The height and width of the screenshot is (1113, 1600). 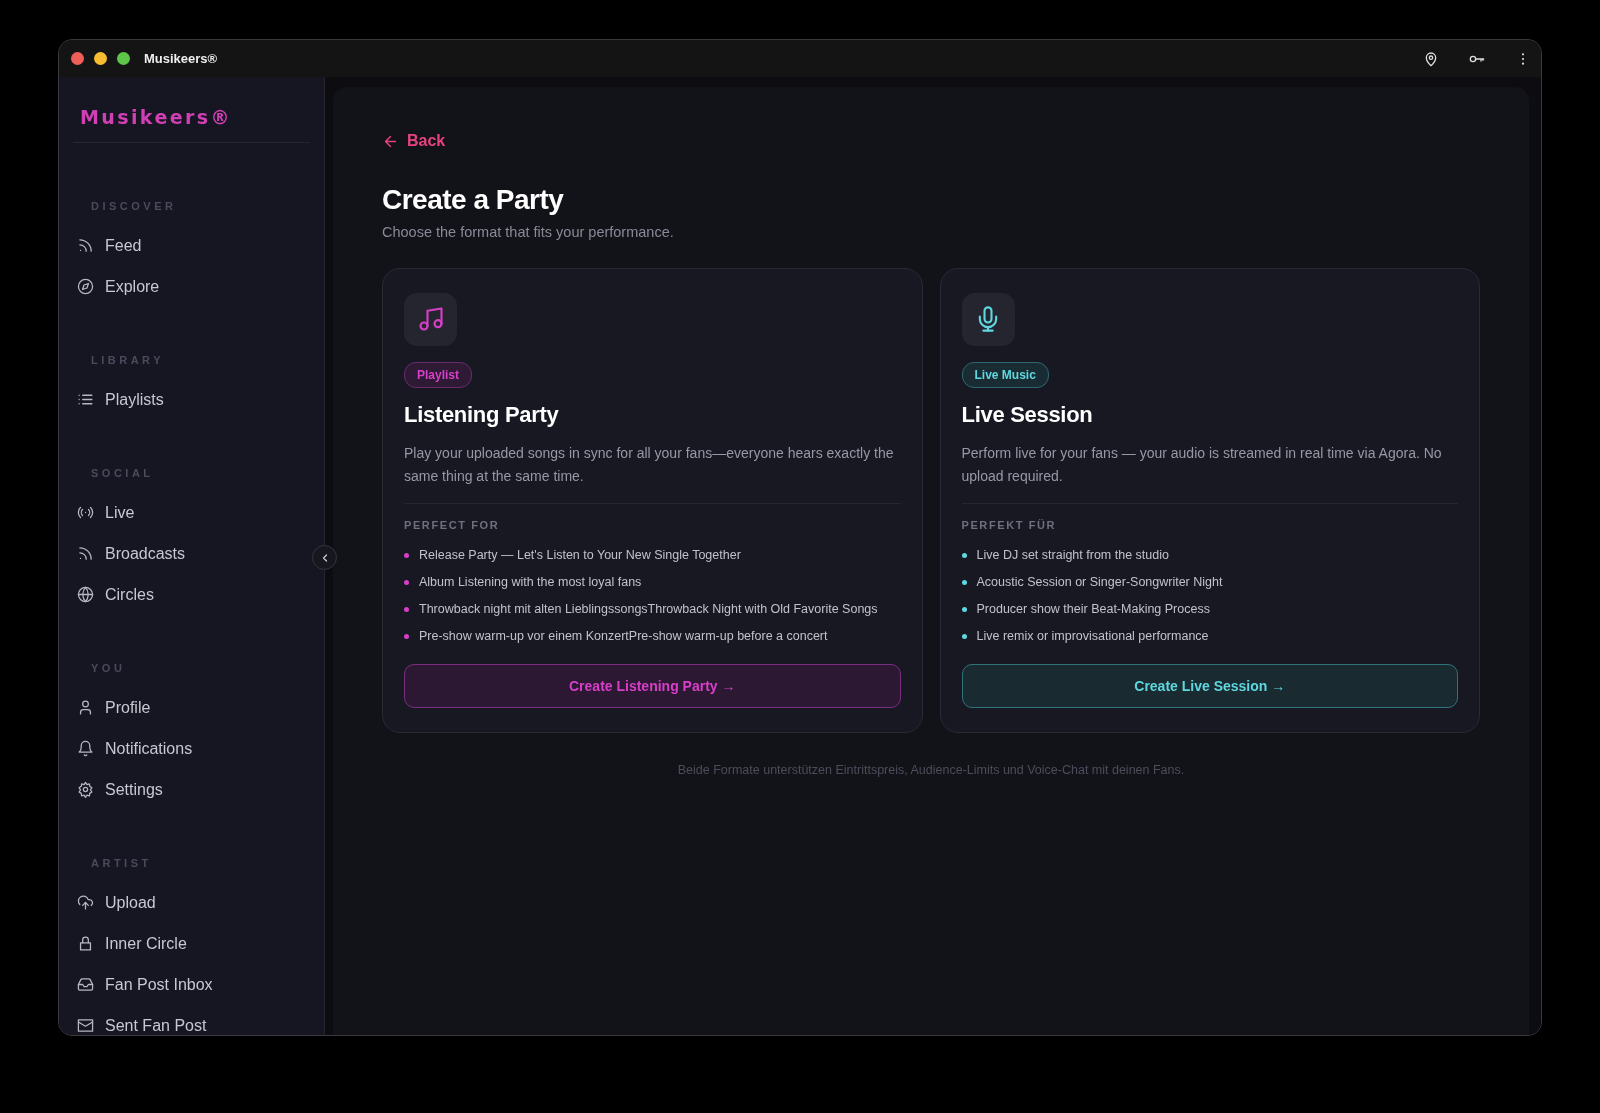 I want to click on person-icon, so click(x=85, y=707).